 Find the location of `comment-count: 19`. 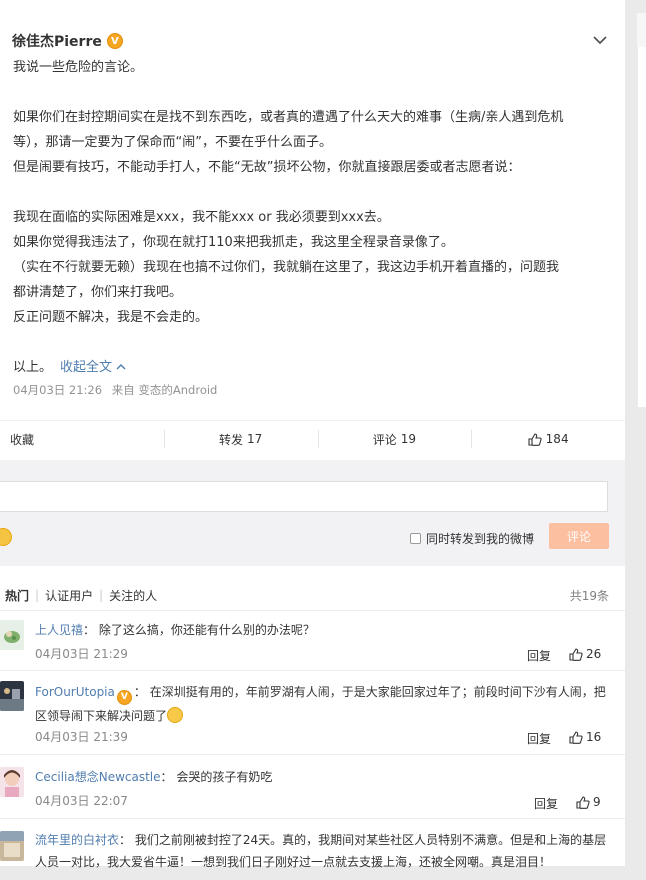

comment-count: 19 is located at coordinates (408, 439).